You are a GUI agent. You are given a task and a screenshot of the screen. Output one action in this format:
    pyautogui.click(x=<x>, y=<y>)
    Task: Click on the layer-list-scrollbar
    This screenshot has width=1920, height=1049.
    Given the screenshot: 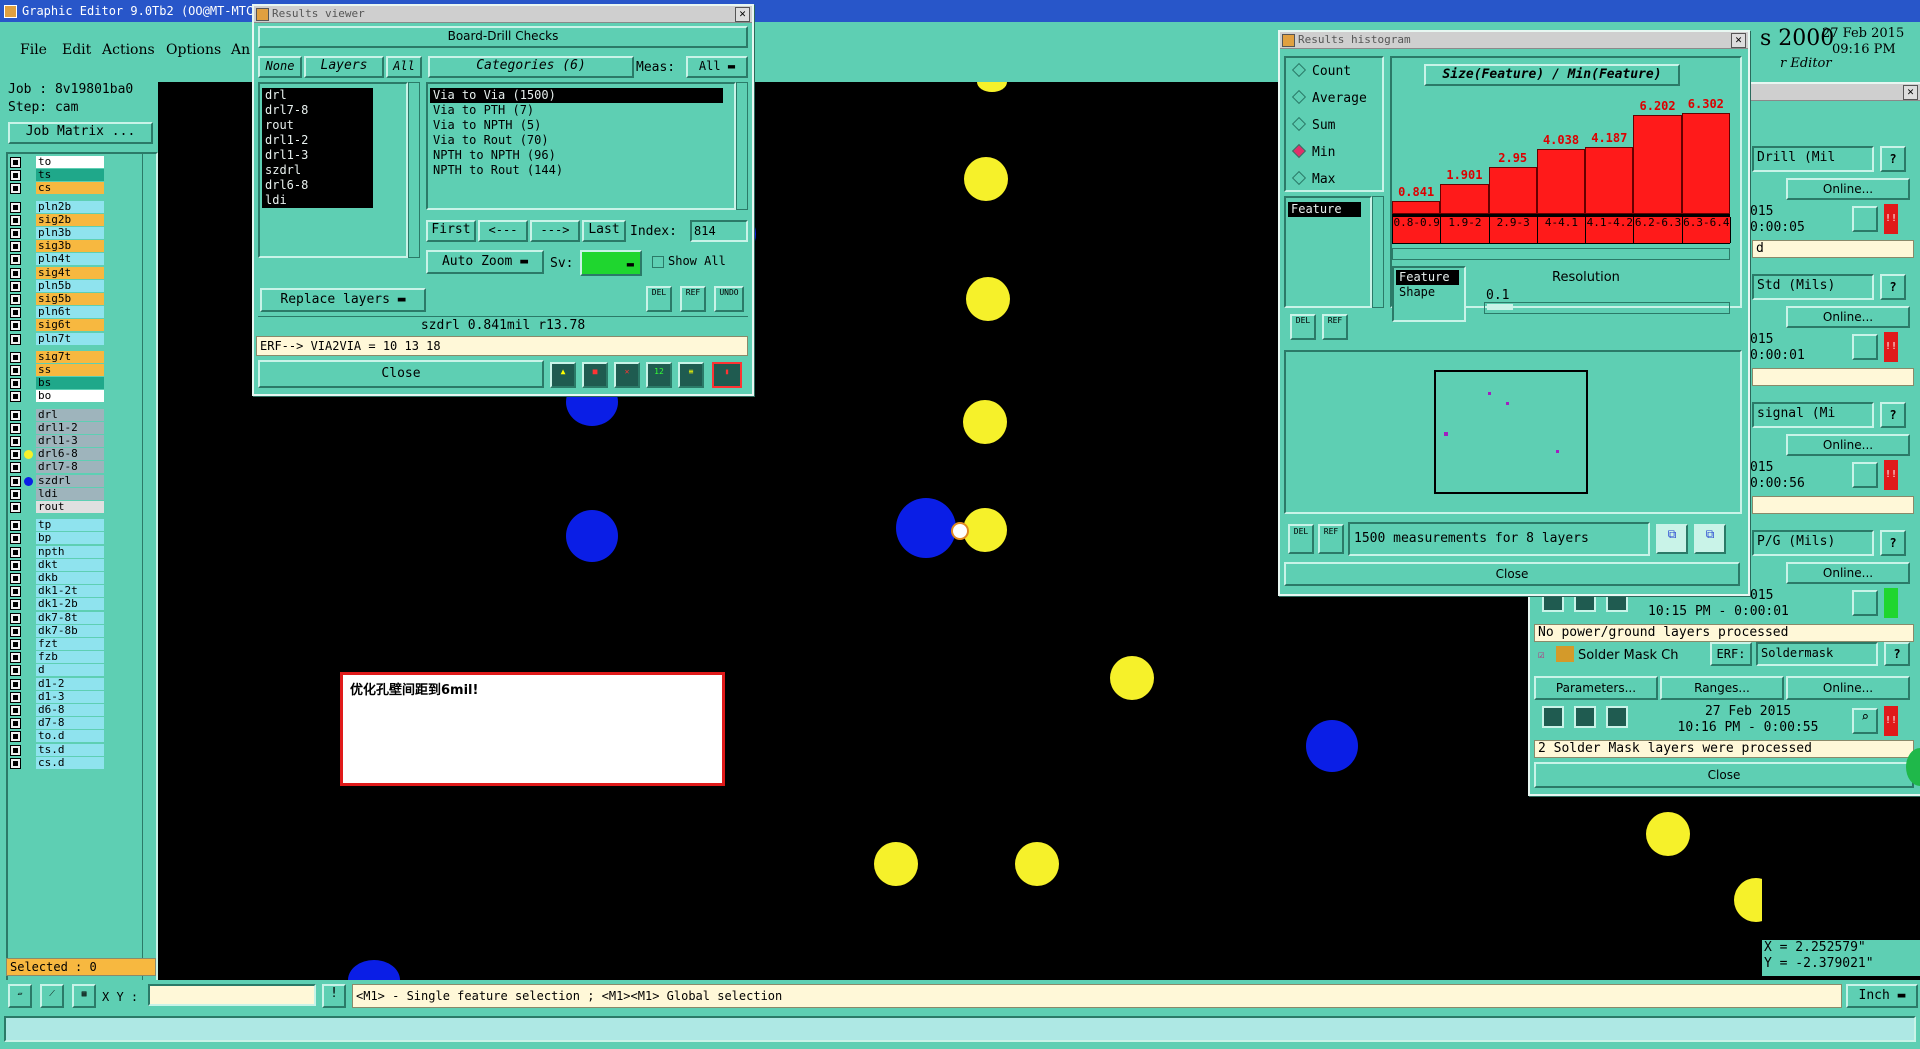 What is the action you would take?
    pyautogui.click(x=414, y=170)
    